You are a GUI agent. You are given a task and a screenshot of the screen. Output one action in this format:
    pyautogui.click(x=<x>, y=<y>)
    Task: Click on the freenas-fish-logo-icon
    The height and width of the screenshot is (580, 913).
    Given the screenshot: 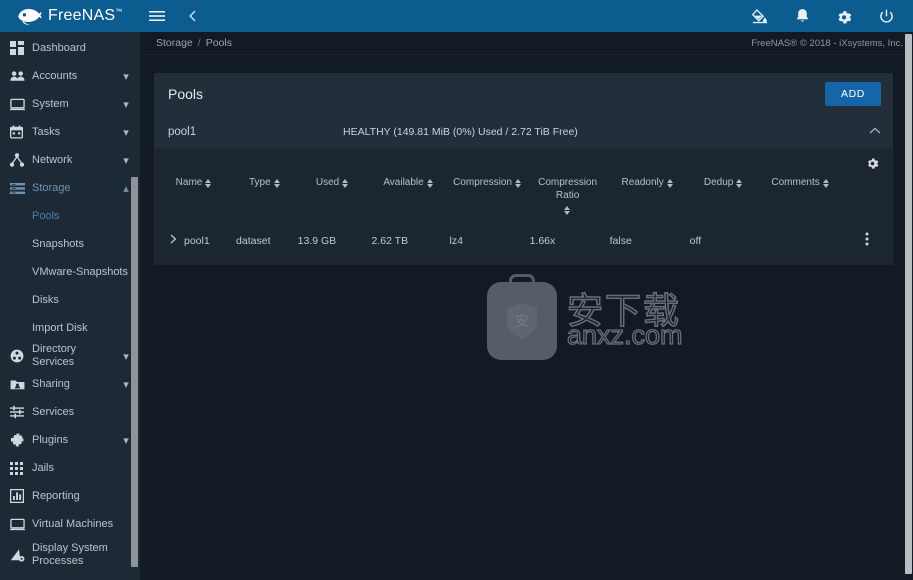 What is the action you would take?
    pyautogui.click(x=29, y=16)
    